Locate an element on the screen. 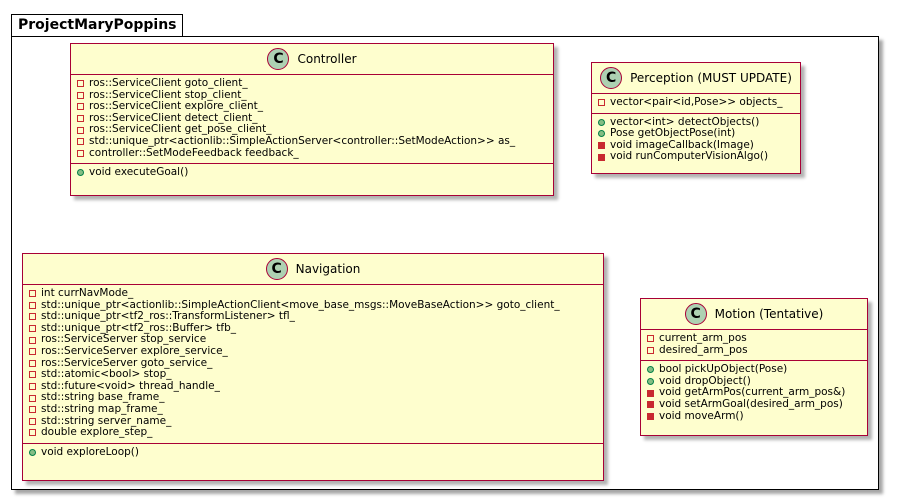 This screenshot has width=898, height=499. class-field: current_arm_pos is located at coordinates (755, 338).